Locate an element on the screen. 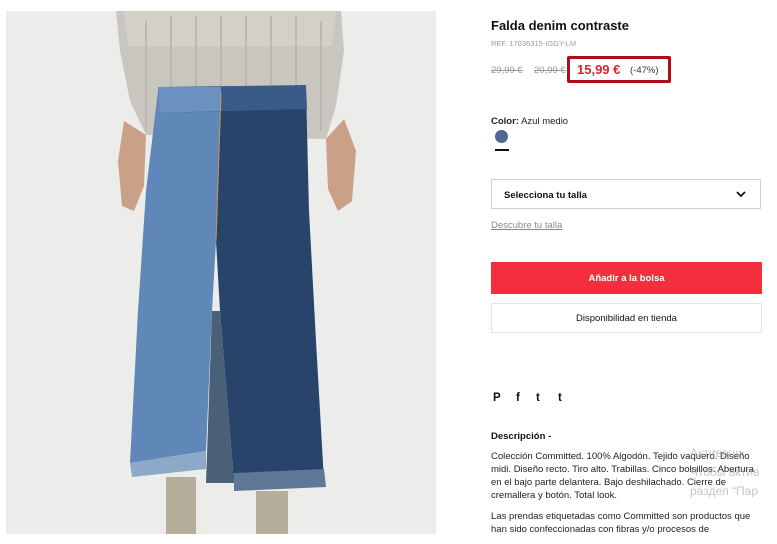 The height and width of the screenshot is (544, 777). color-info: Color: Azul medio is located at coordinates (529, 121).